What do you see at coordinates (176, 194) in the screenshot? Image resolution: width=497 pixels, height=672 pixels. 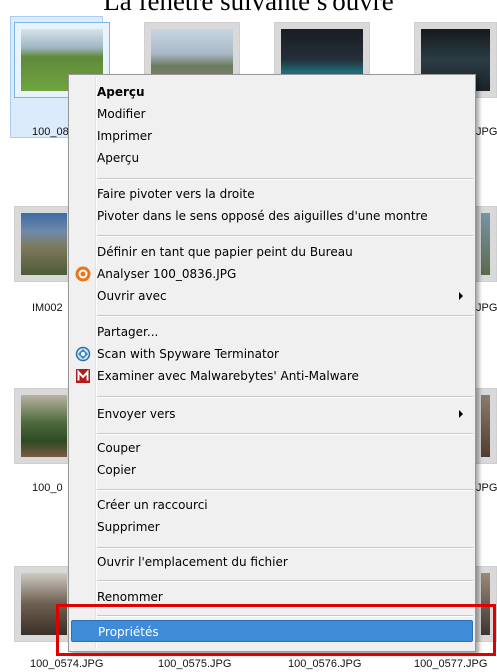 I see `menu-item-label: Faire pivoter vers la droite` at bounding box center [176, 194].